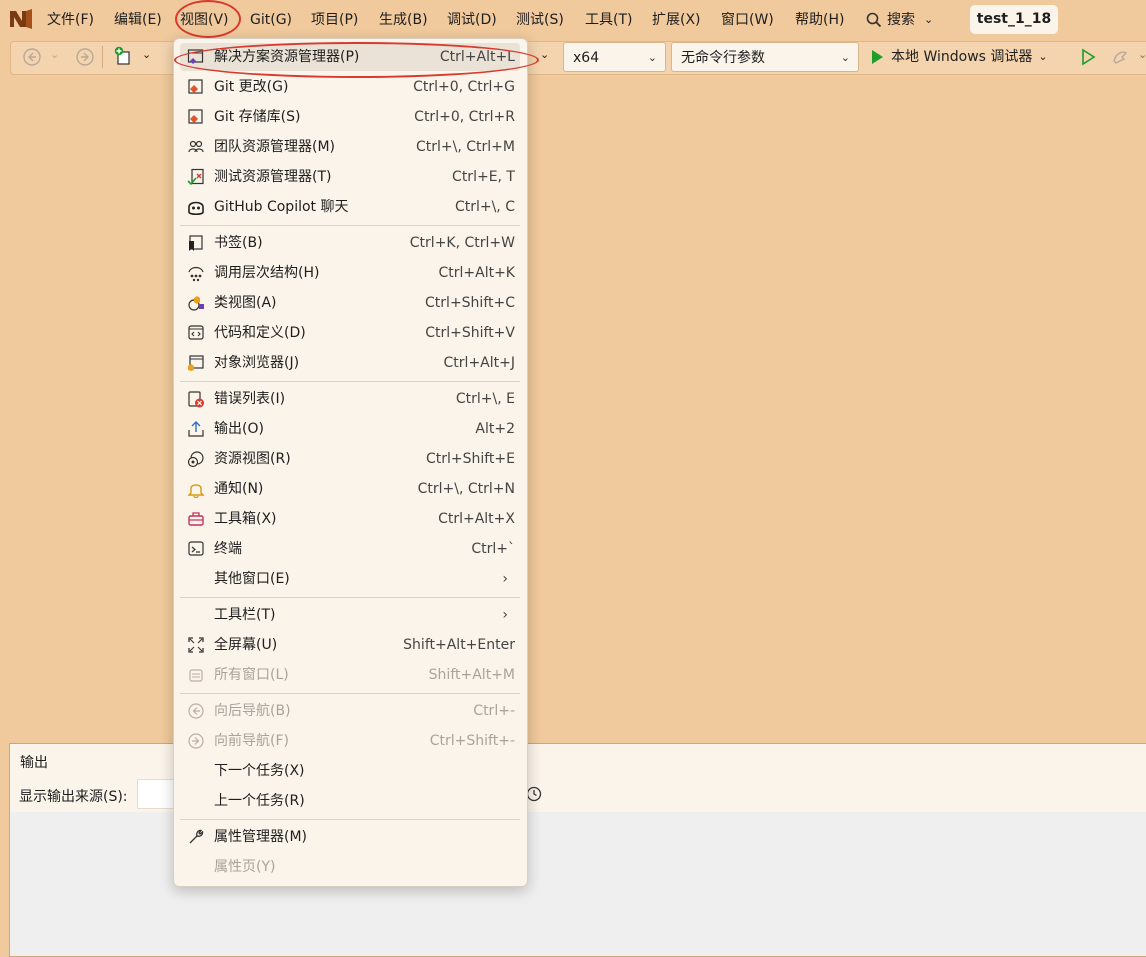  I want to click on platform-dropdown: x64 ⌄, so click(614, 57).